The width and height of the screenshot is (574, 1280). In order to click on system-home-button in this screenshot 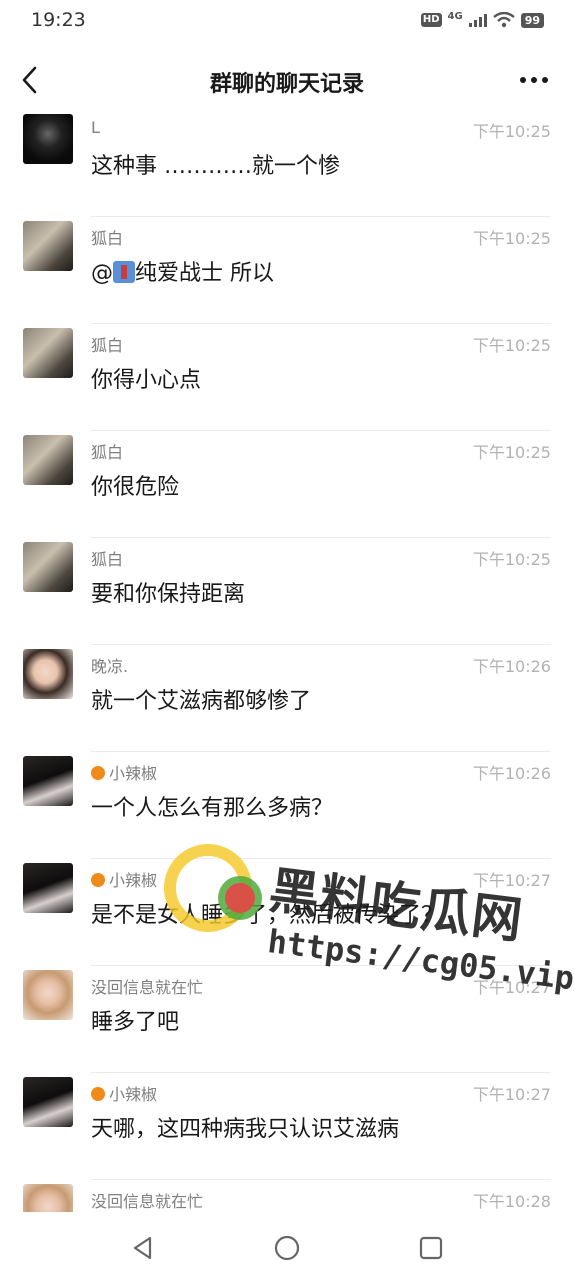, I will do `click(287, 1248)`.